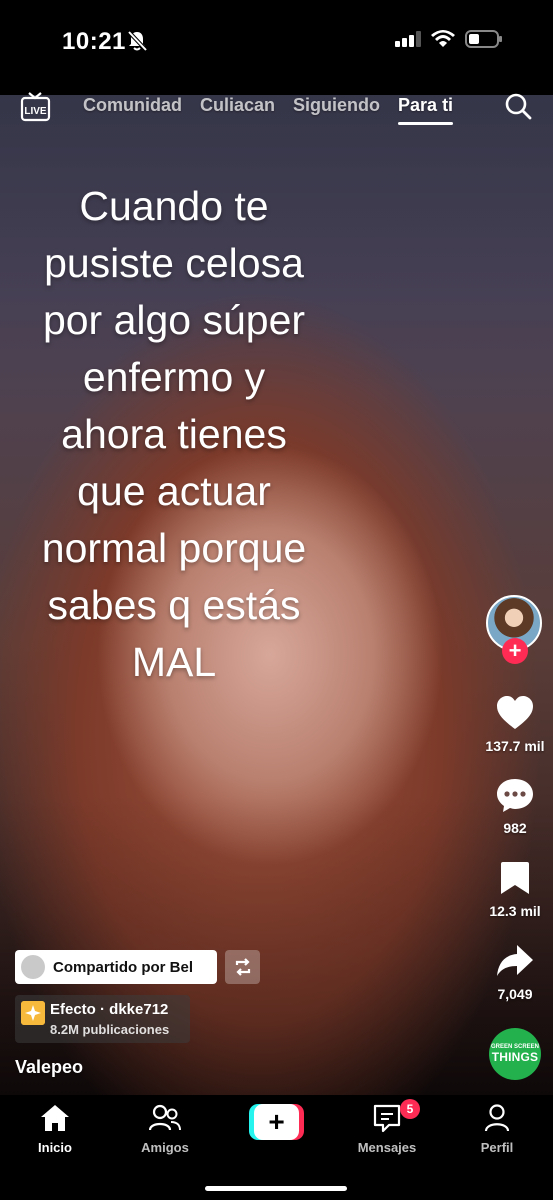 The image size is (553, 1200). I want to click on save-button: 12.3 mil, so click(515, 889).